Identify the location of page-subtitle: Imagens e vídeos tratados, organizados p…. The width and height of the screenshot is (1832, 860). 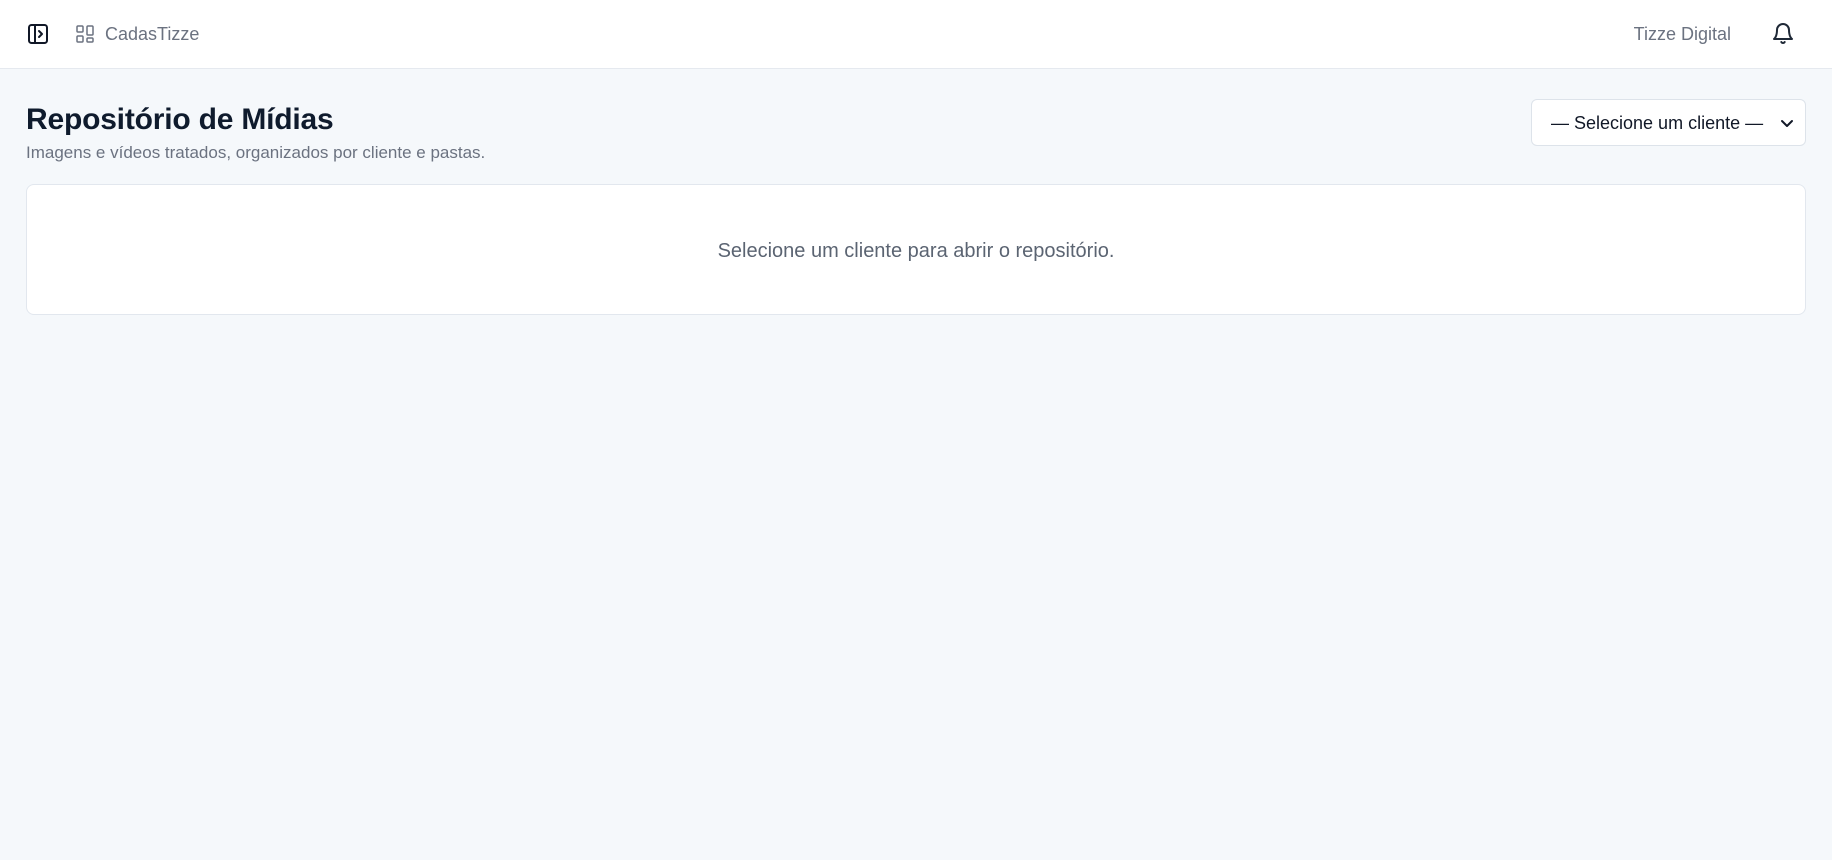
(256, 152).